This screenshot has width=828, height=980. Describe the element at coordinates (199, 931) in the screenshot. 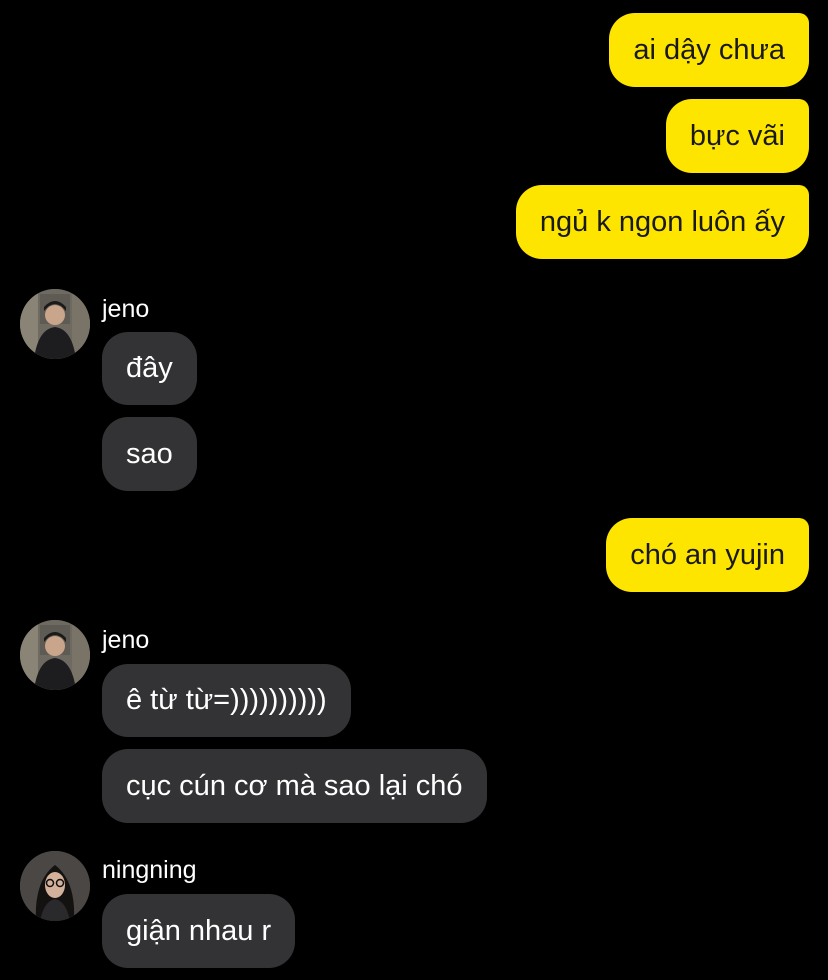

I see `incoming-message: giận nhau r` at that location.